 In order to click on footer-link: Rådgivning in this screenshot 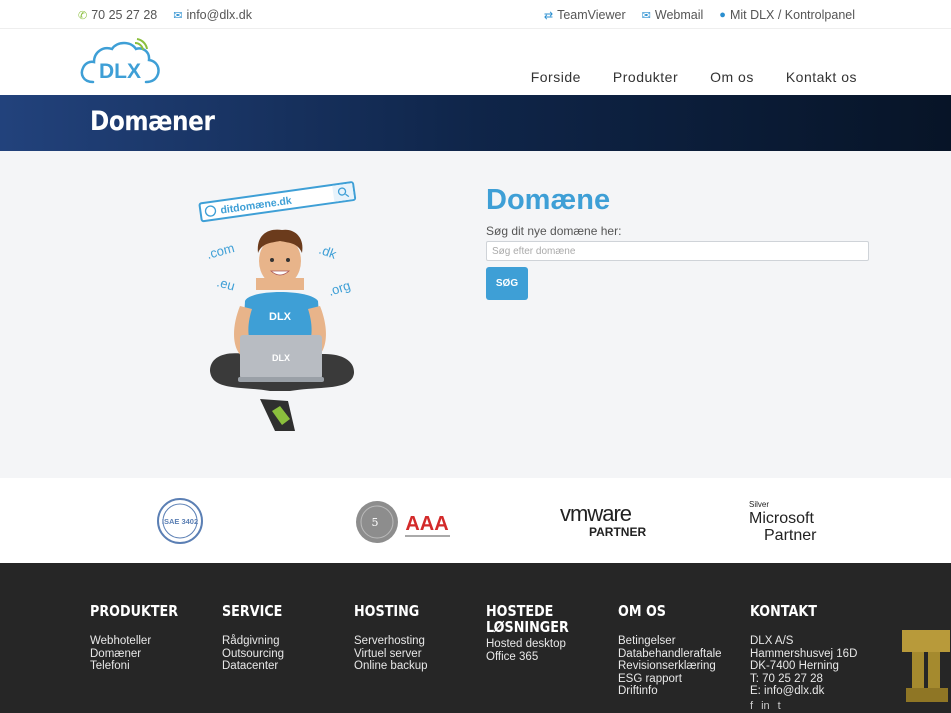, I will do `click(284, 641)`.